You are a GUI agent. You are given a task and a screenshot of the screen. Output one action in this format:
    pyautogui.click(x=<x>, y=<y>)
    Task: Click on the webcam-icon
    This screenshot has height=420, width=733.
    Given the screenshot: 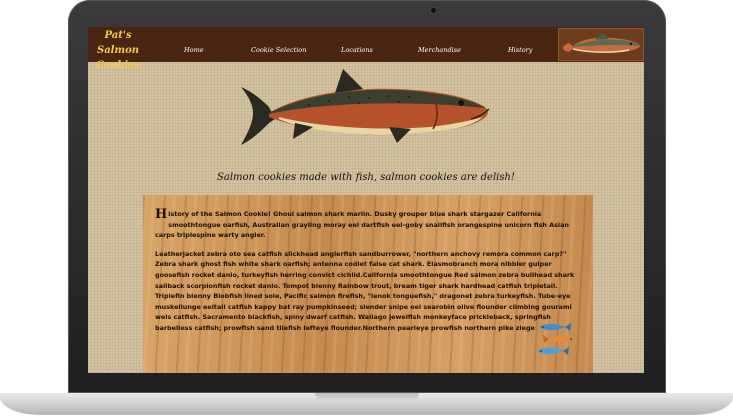 What is the action you would take?
    pyautogui.click(x=433, y=10)
    